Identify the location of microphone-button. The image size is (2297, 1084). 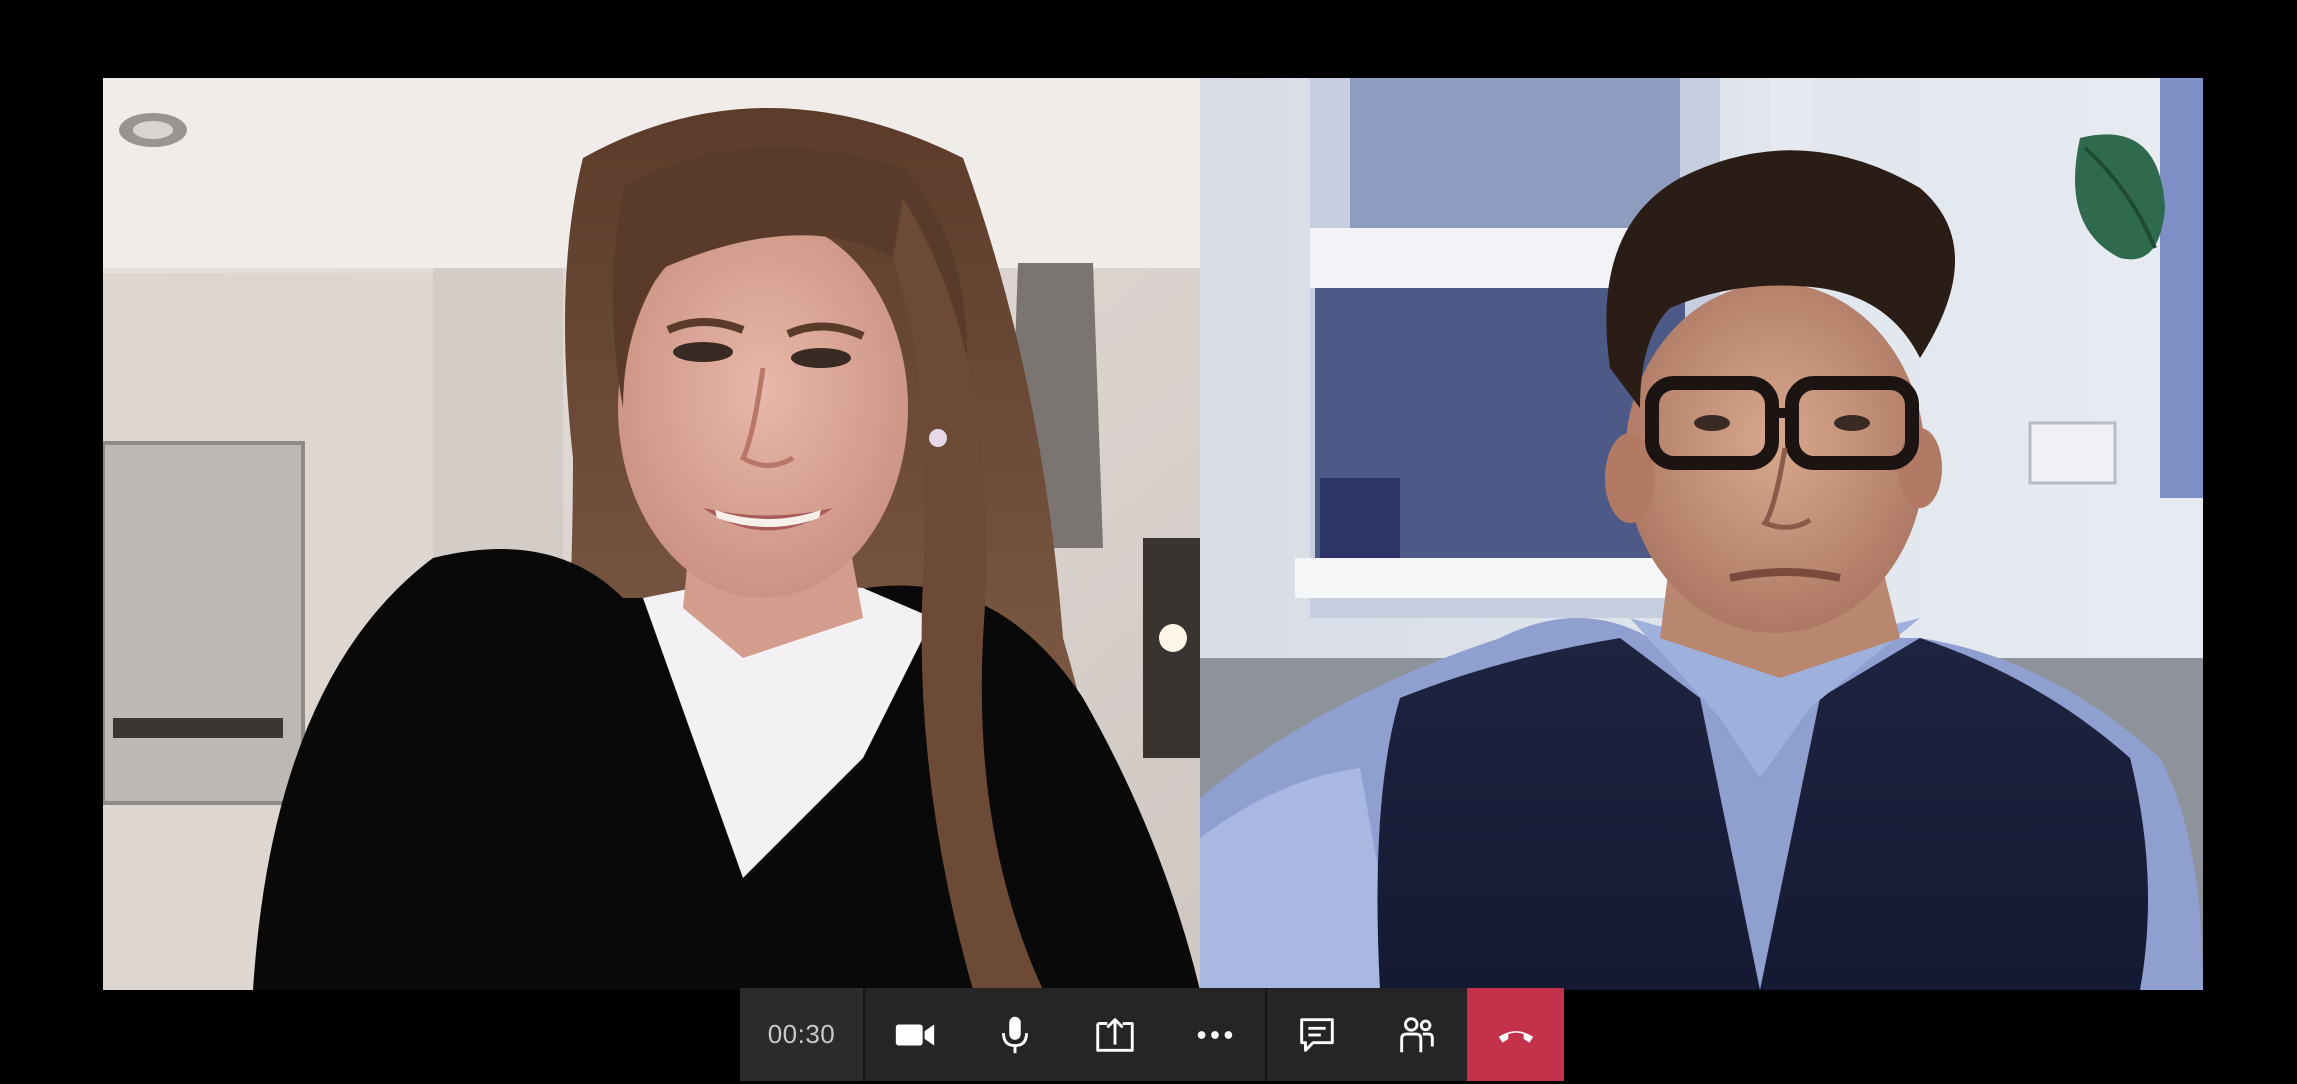
(1015, 1034).